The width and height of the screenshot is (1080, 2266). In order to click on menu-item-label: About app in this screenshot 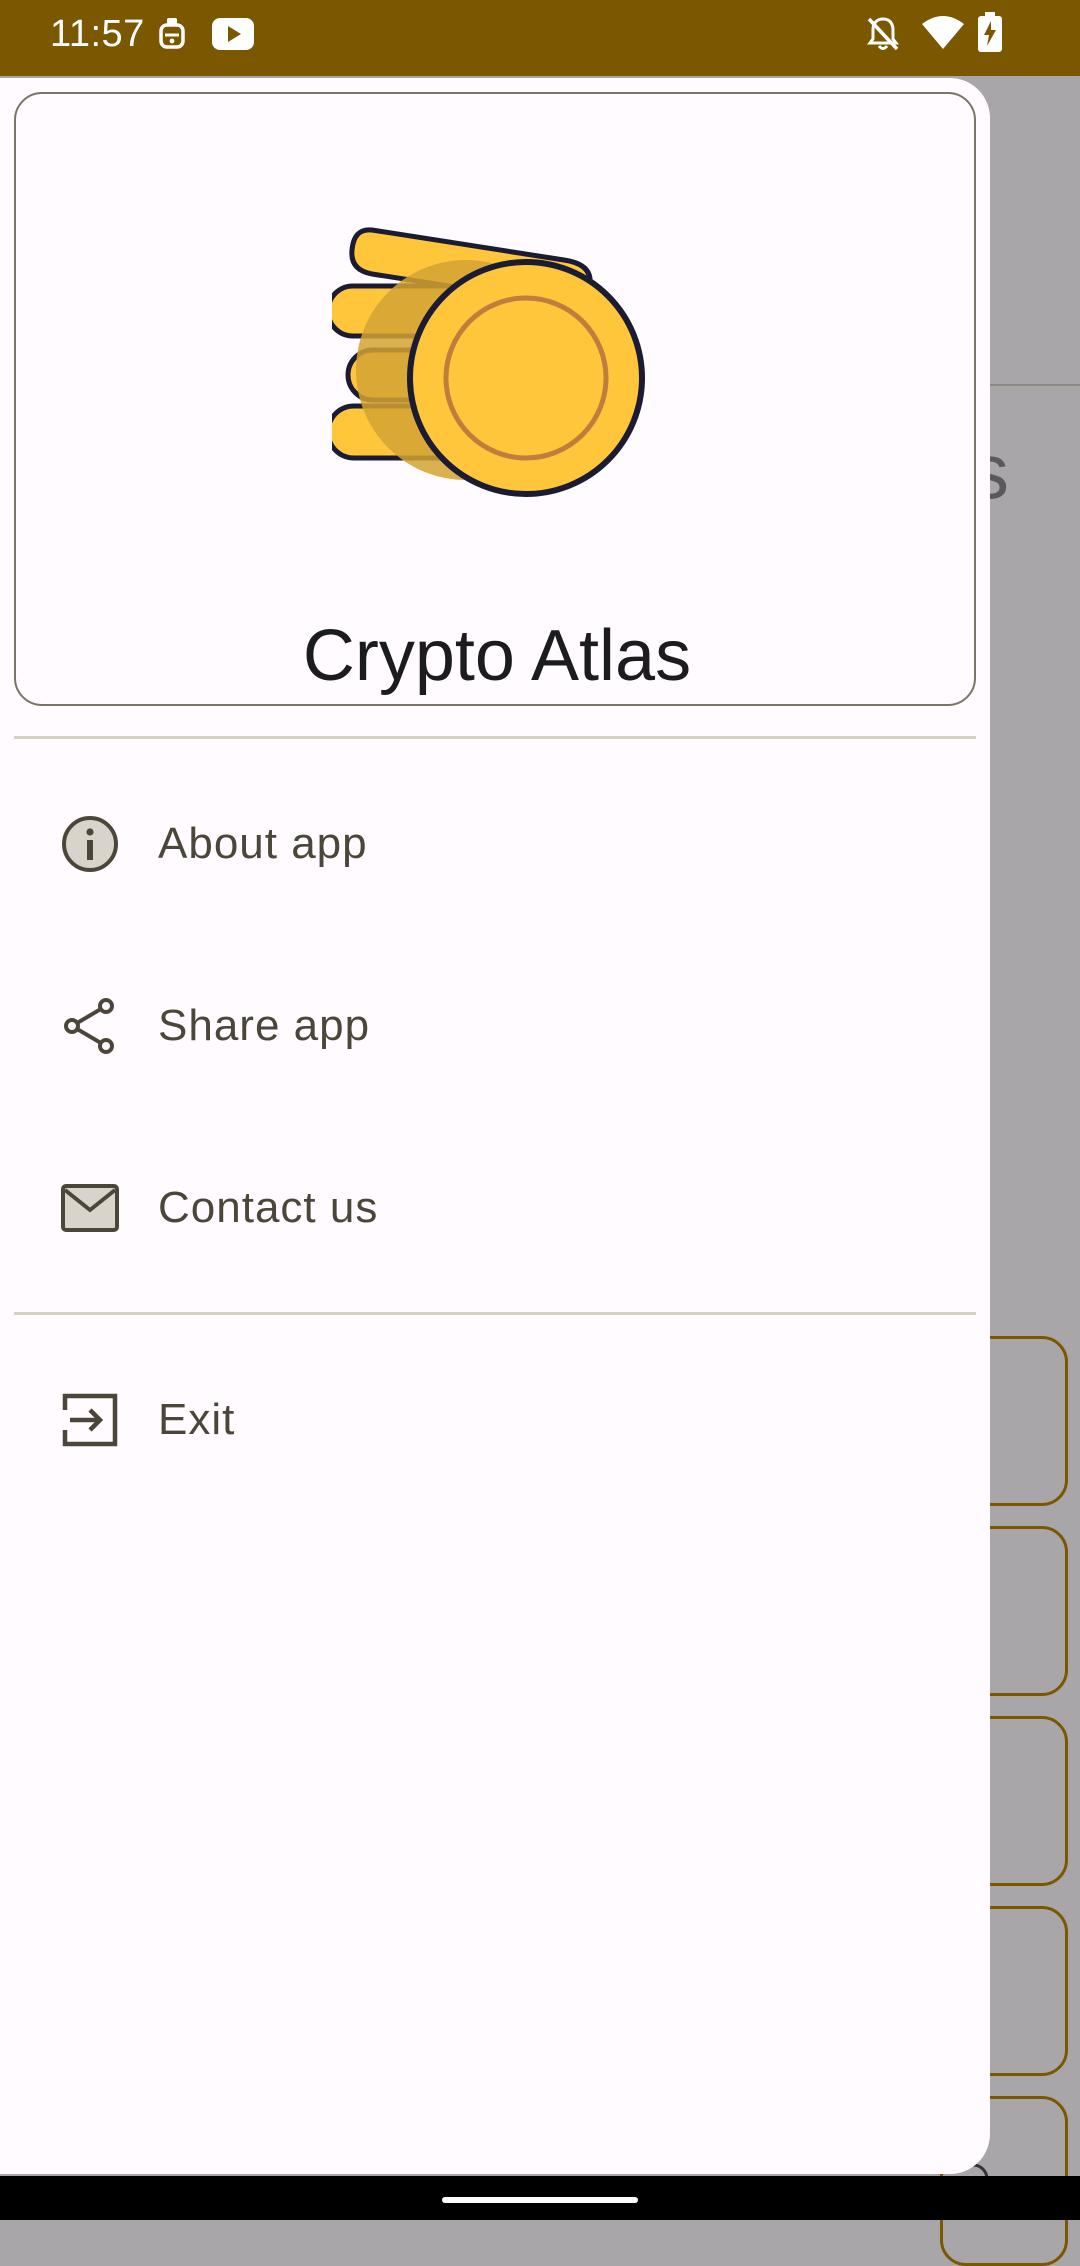, I will do `click(263, 843)`.